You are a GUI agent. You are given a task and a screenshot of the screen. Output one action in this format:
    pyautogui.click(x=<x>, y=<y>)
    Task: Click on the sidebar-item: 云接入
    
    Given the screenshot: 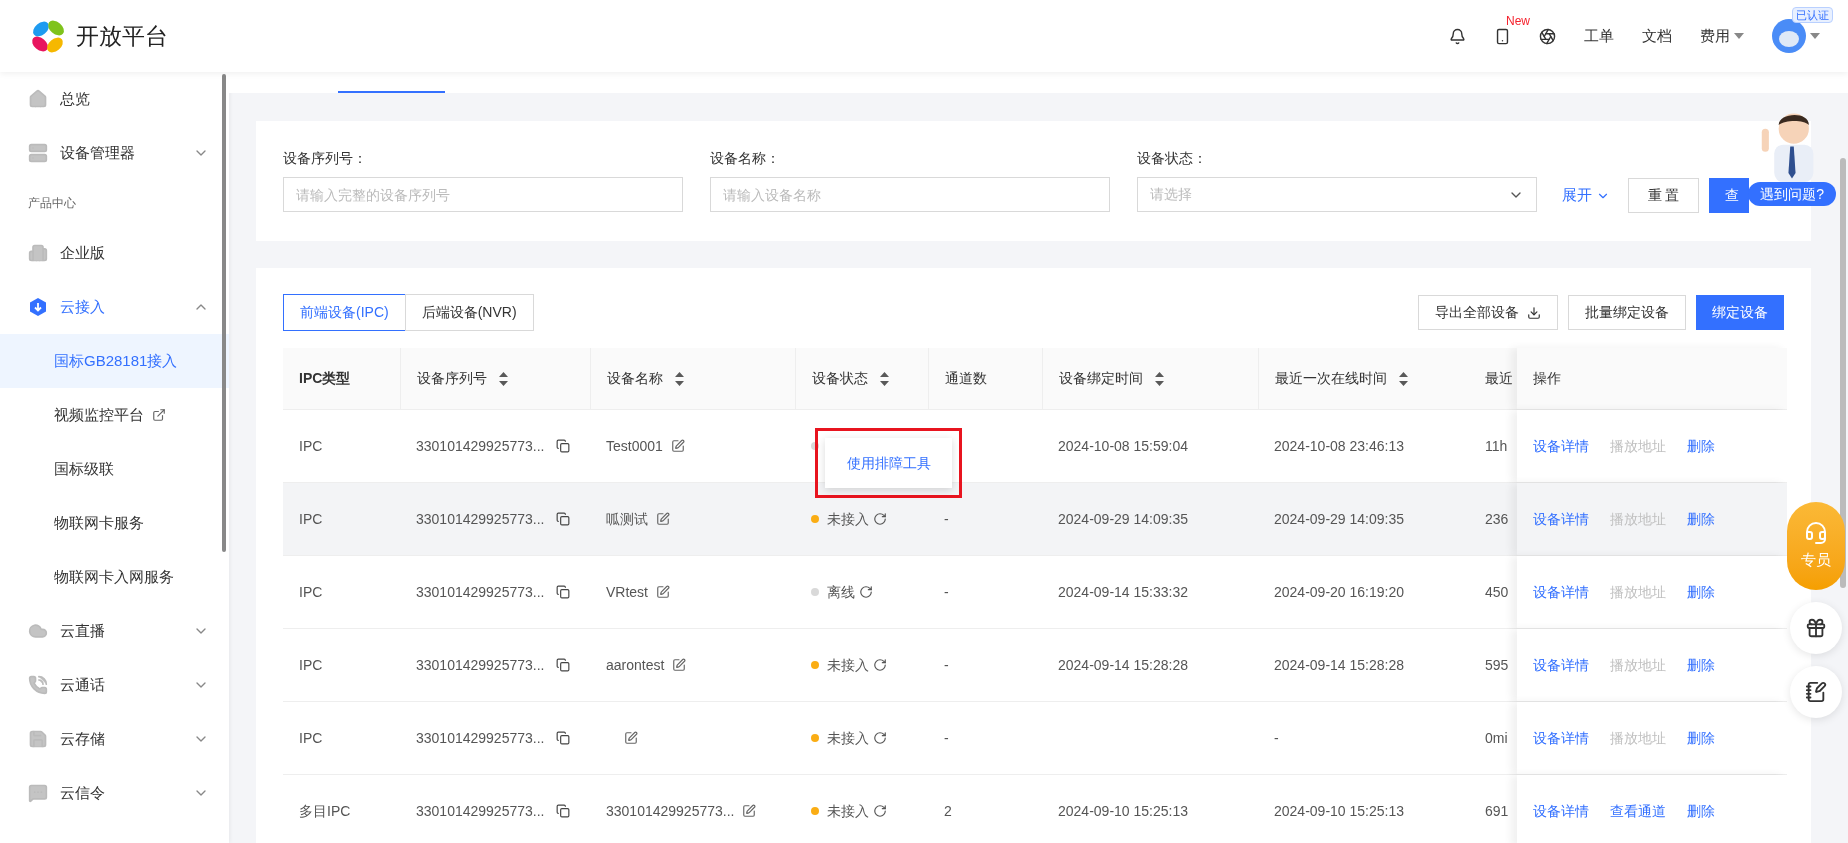 What is the action you would take?
    pyautogui.click(x=114, y=307)
    